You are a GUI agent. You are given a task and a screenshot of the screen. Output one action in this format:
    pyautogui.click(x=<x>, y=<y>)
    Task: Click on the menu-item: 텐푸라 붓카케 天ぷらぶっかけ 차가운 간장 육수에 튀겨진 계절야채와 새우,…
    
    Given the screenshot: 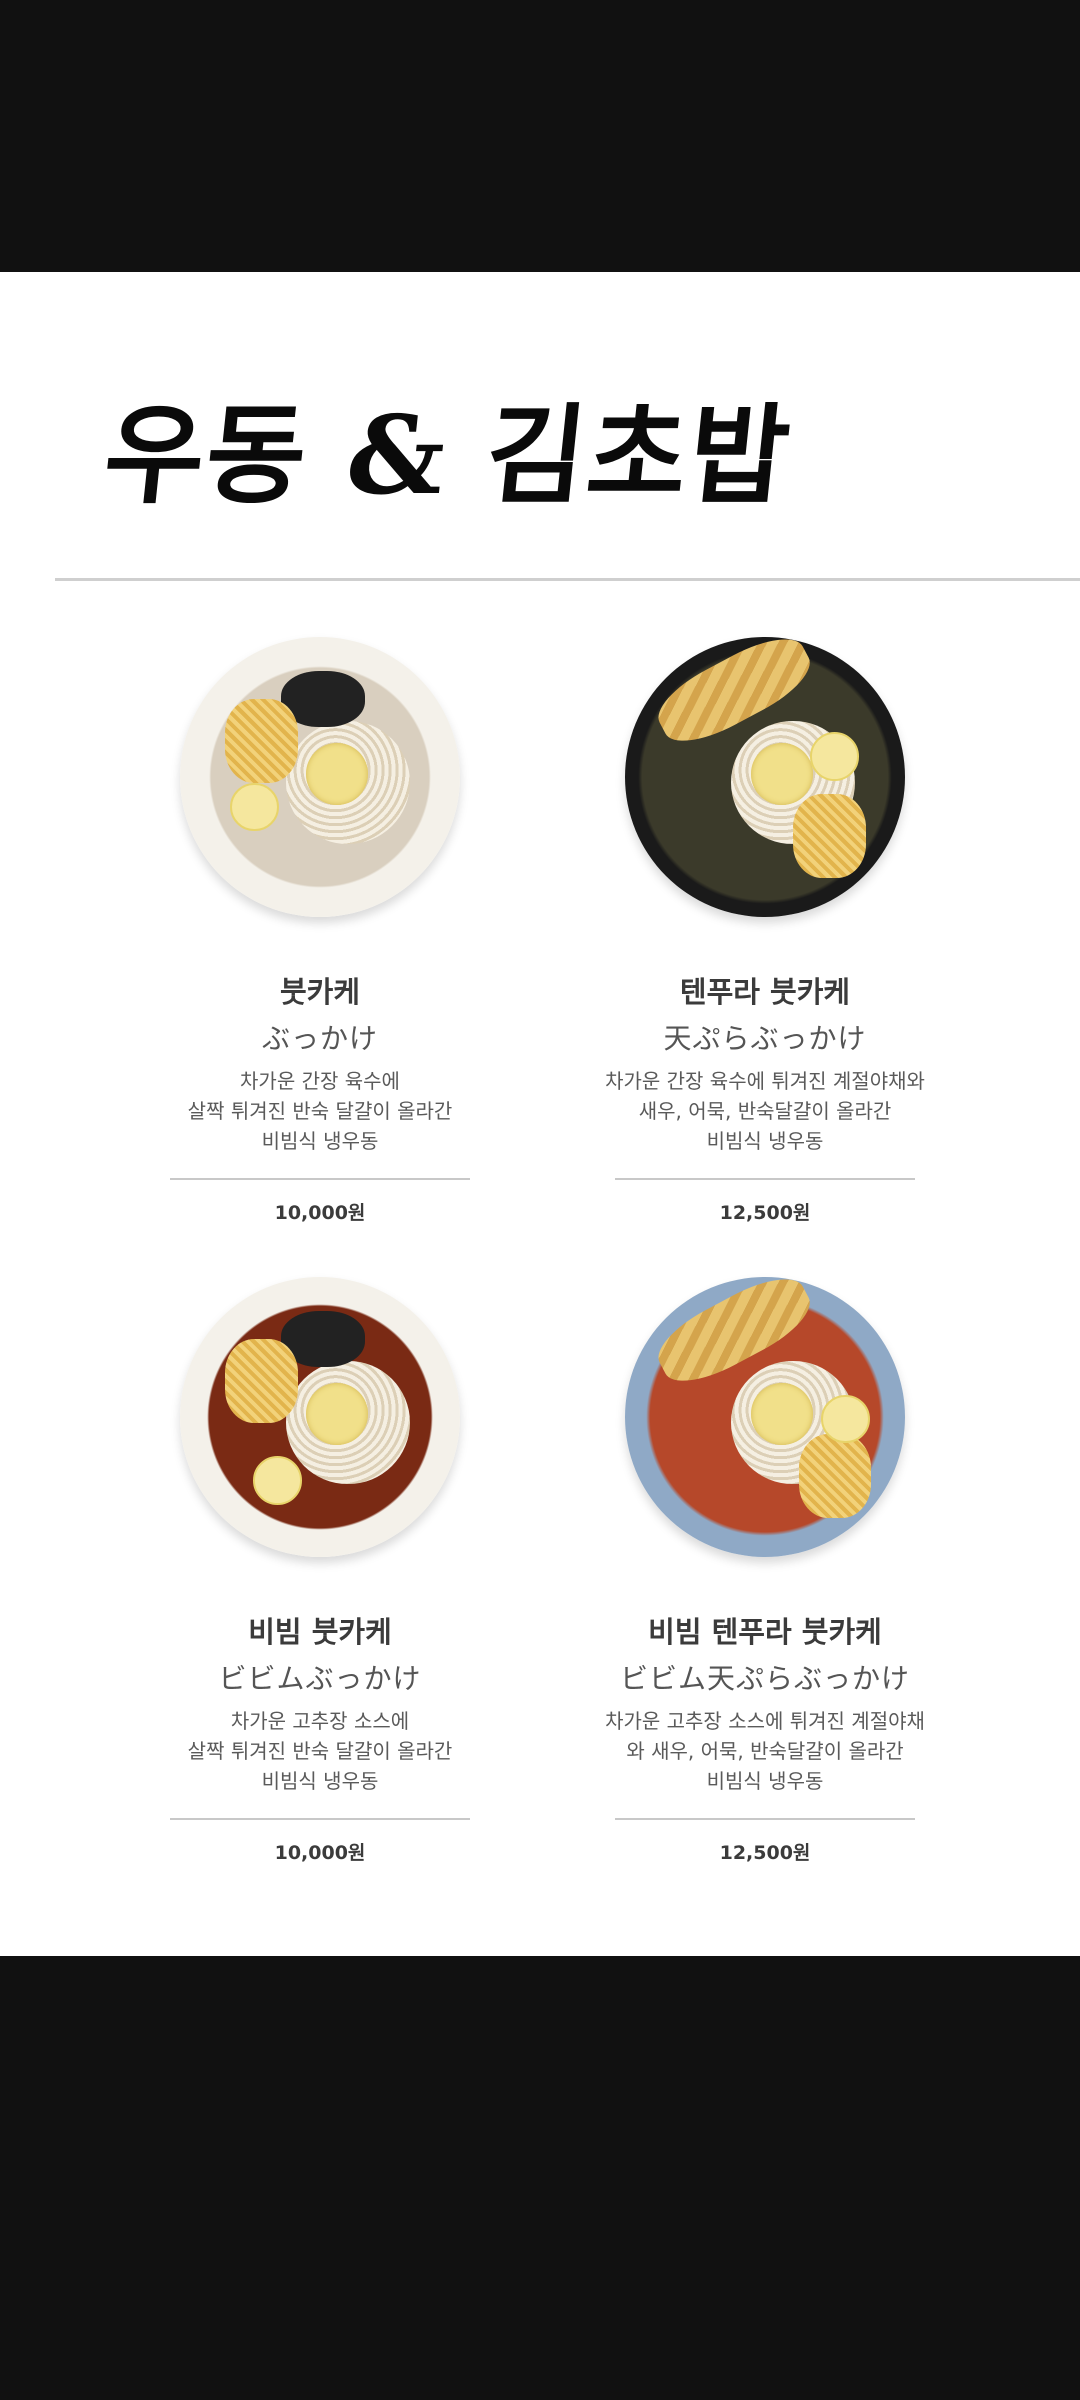 What is the action you would take?
    pyautogui.click(x=765, y=924)
    